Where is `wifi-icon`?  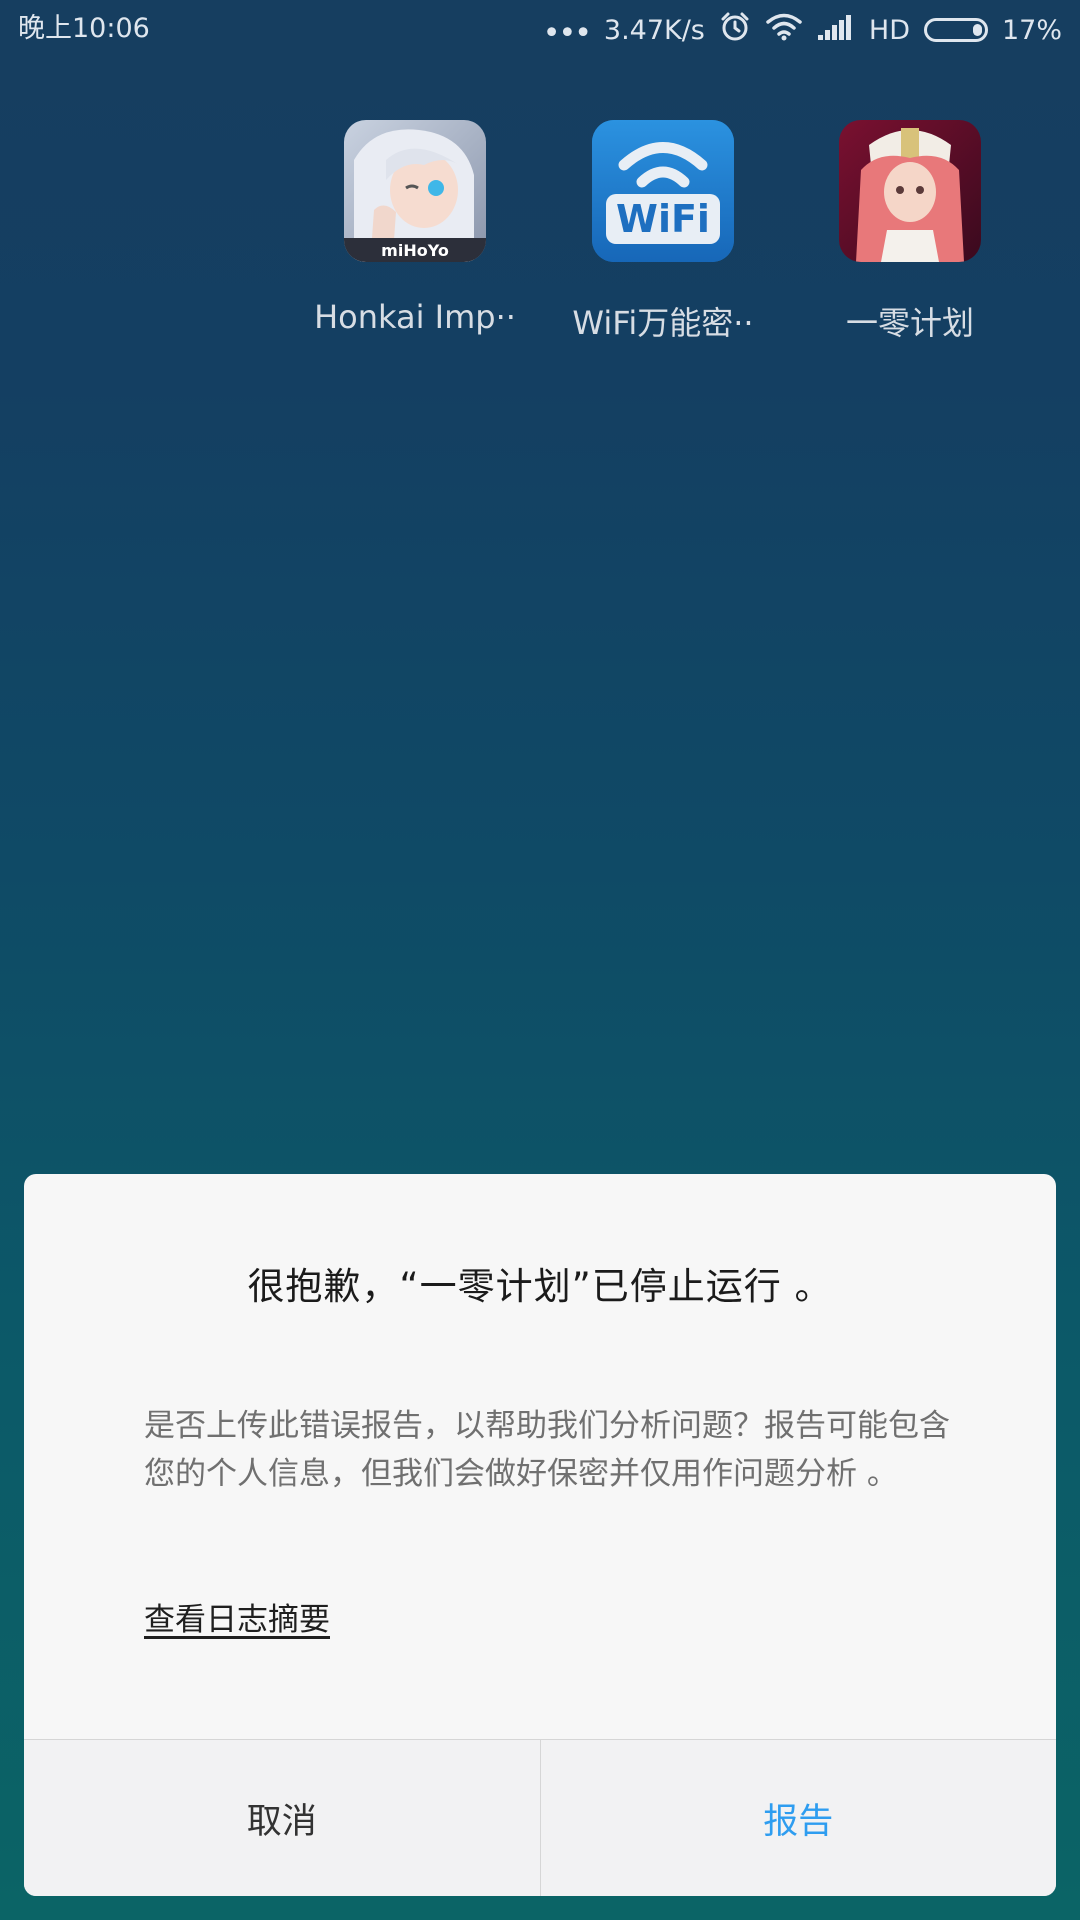
wifi-icon is located at coordinates (784, 30).